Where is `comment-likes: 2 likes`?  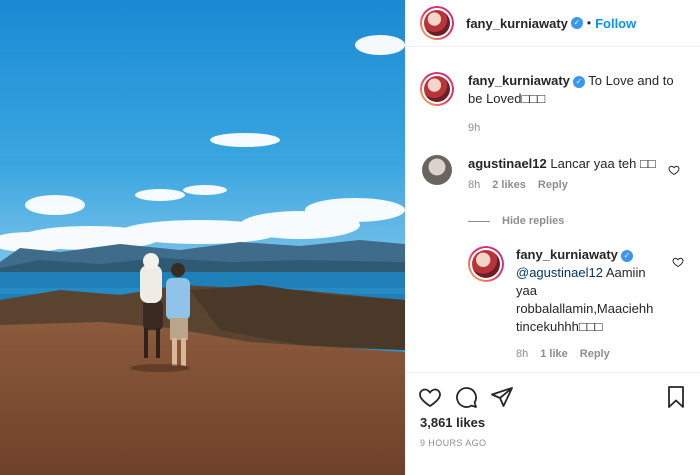 comment-likes: 2 likes is located at coordinates (509, 185).